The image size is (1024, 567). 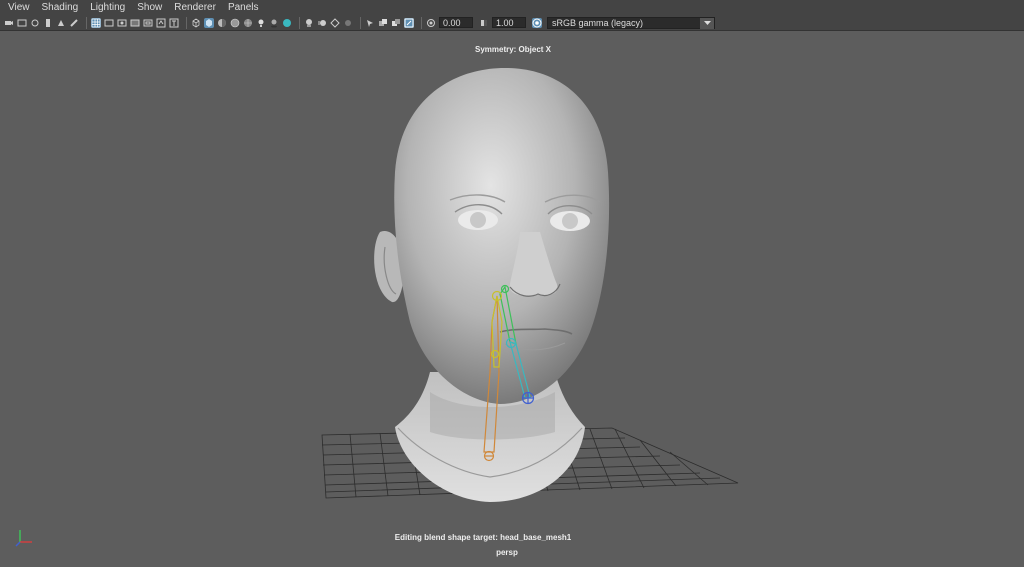 I want to click on menu-renderer: Renderer, so click(x=195, y=7).